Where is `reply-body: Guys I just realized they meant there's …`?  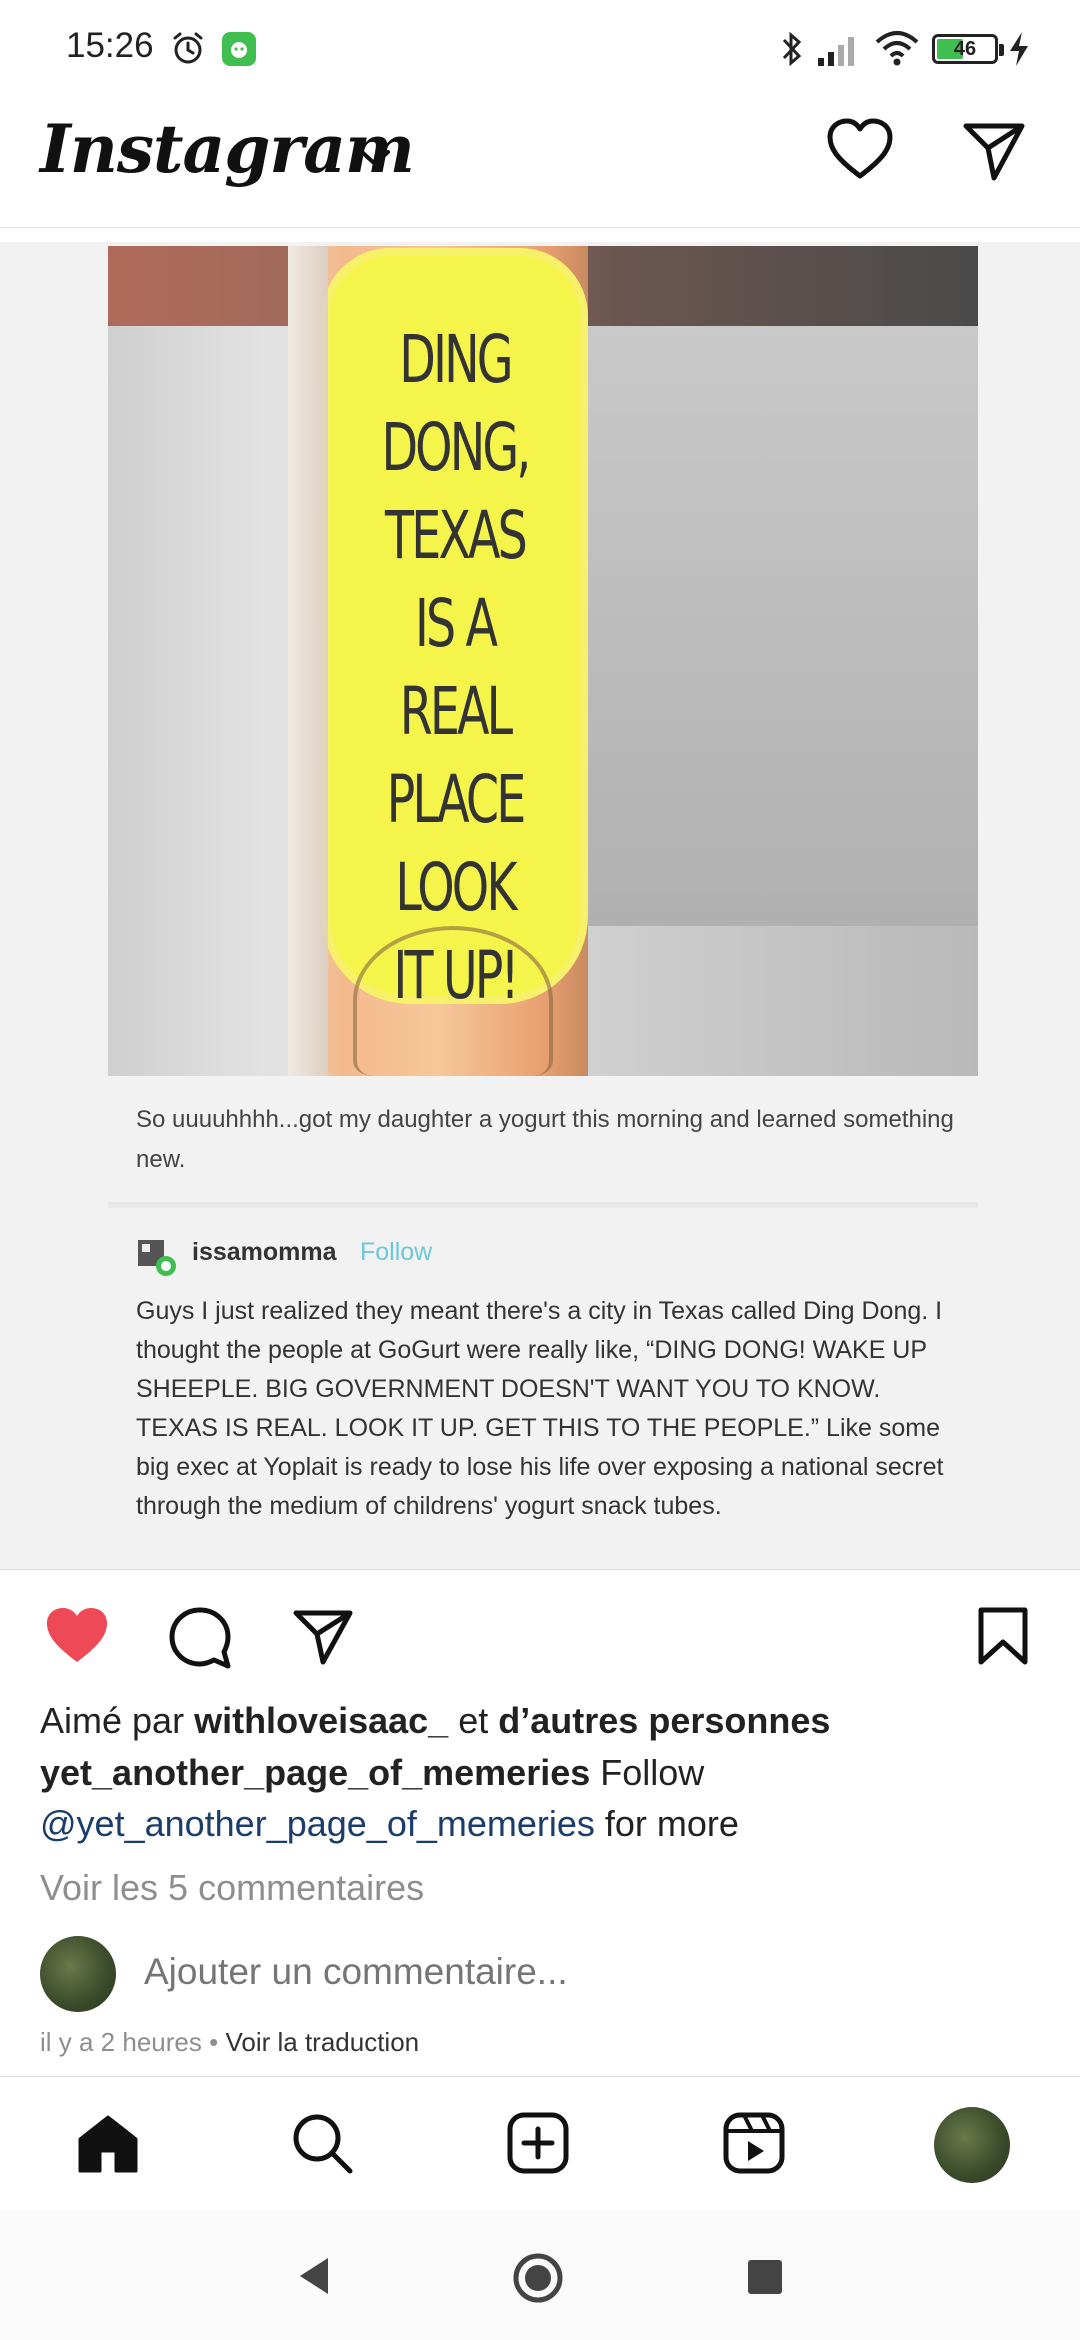
reply-body: Guys I just realized they meant there's … is located at coordinates (540, 1408).